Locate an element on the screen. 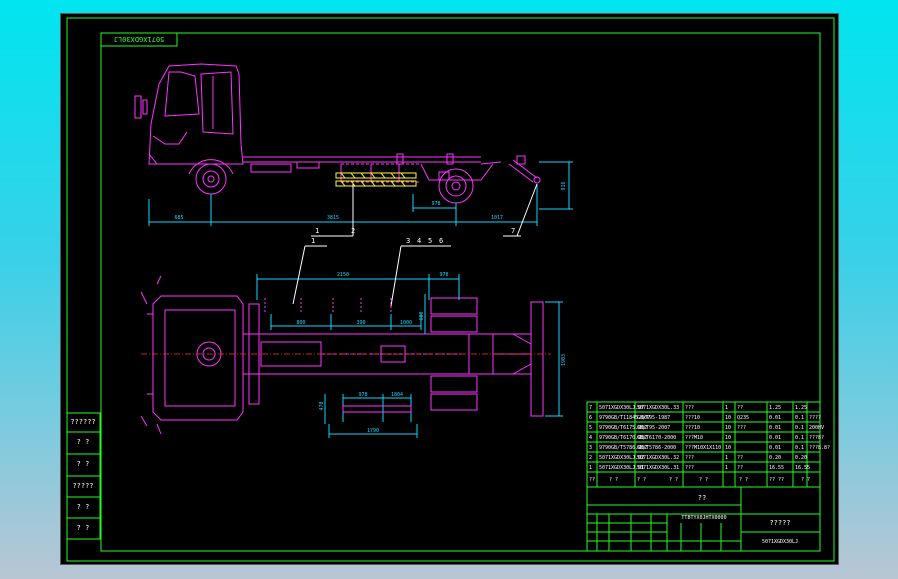  dim-label: 2150 is located at coordinates (343, 275).